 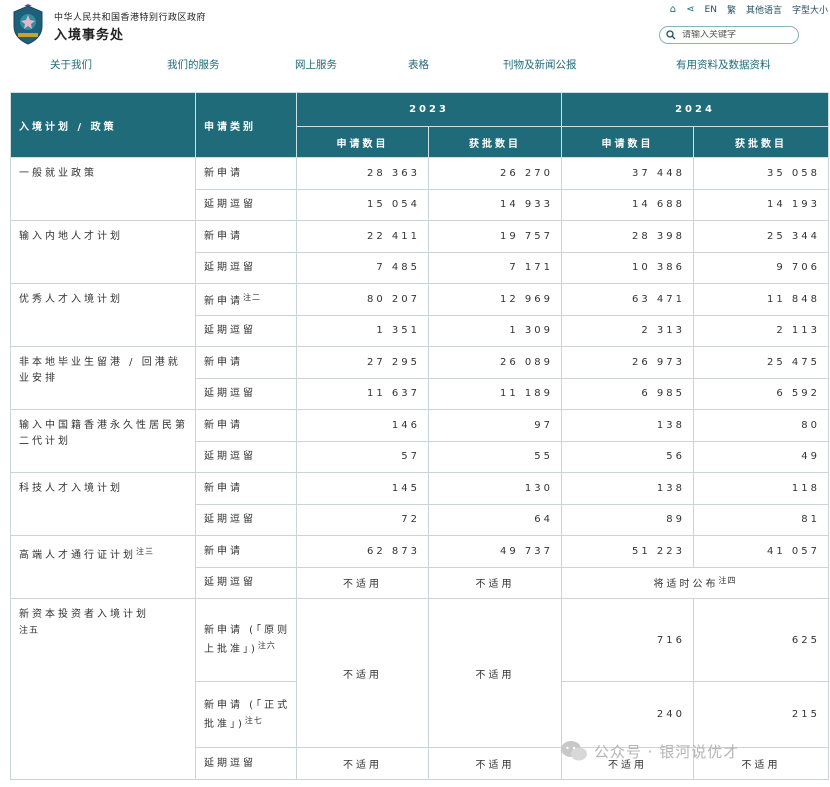 I want to click on table-row: 输入内地人才计划 新申请 22 411 19 757 28 398 25 344, so click(x=419, y=252).